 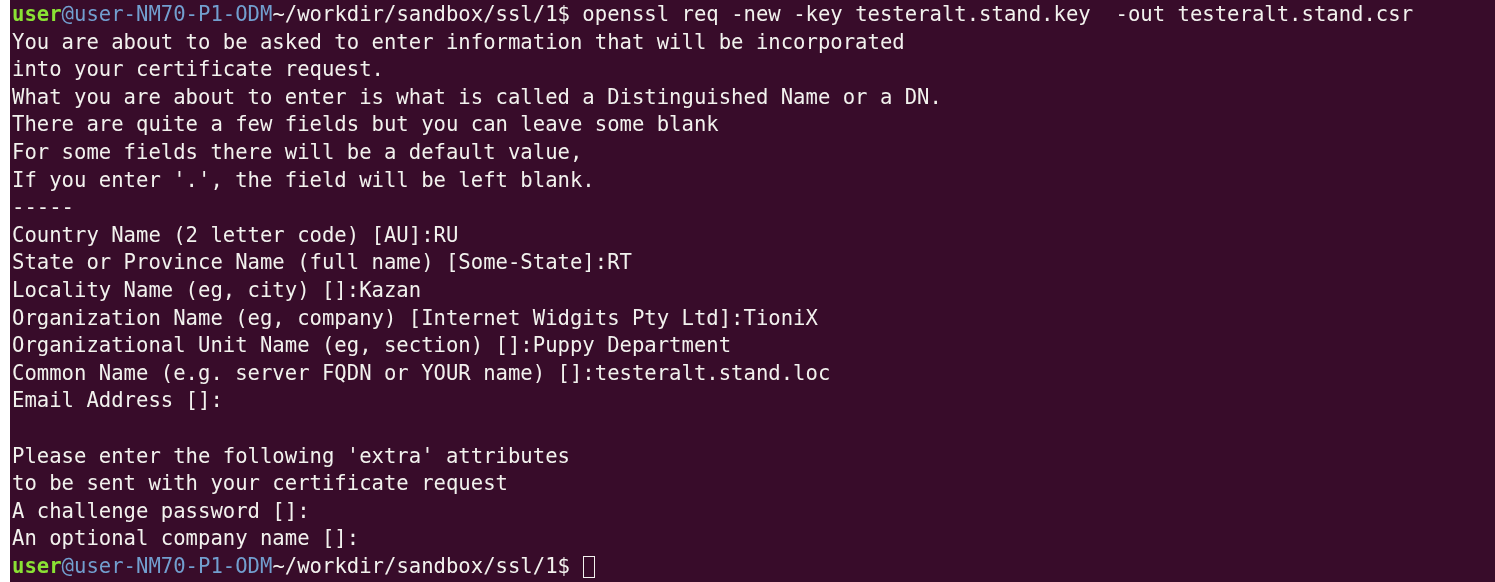 What do you see at coordinates (117, 401) in the screenshot?
I see `output-line: Email Address []:` at bounding box center [117, 401].